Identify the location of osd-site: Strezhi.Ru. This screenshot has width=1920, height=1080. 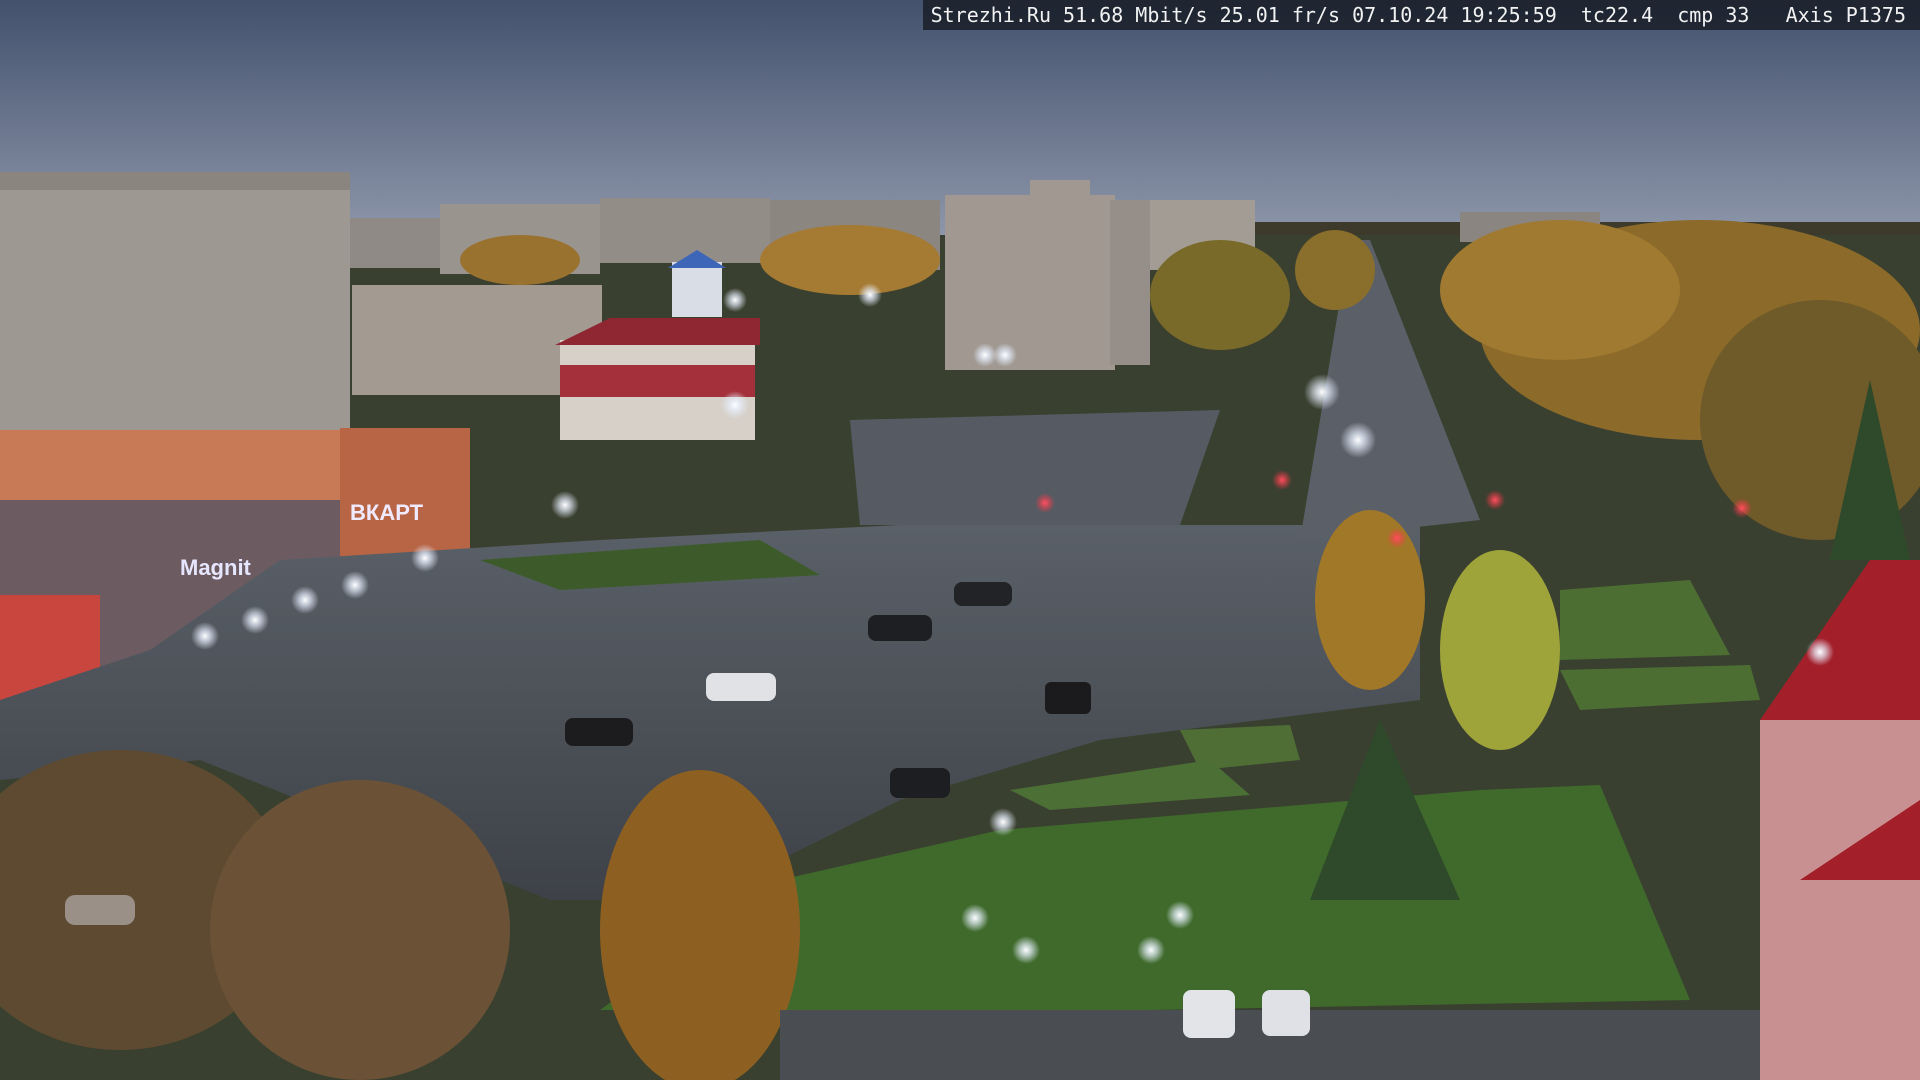
(990, 15).